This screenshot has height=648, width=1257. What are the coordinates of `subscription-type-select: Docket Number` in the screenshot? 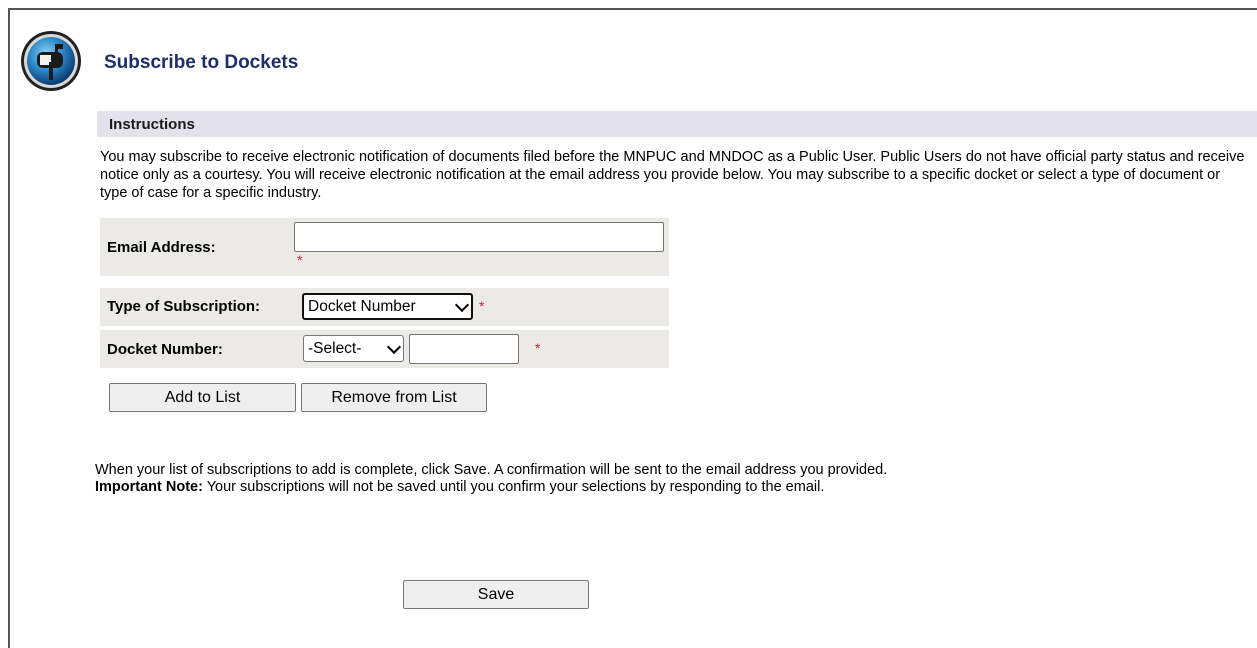 It's located at (387, 306).